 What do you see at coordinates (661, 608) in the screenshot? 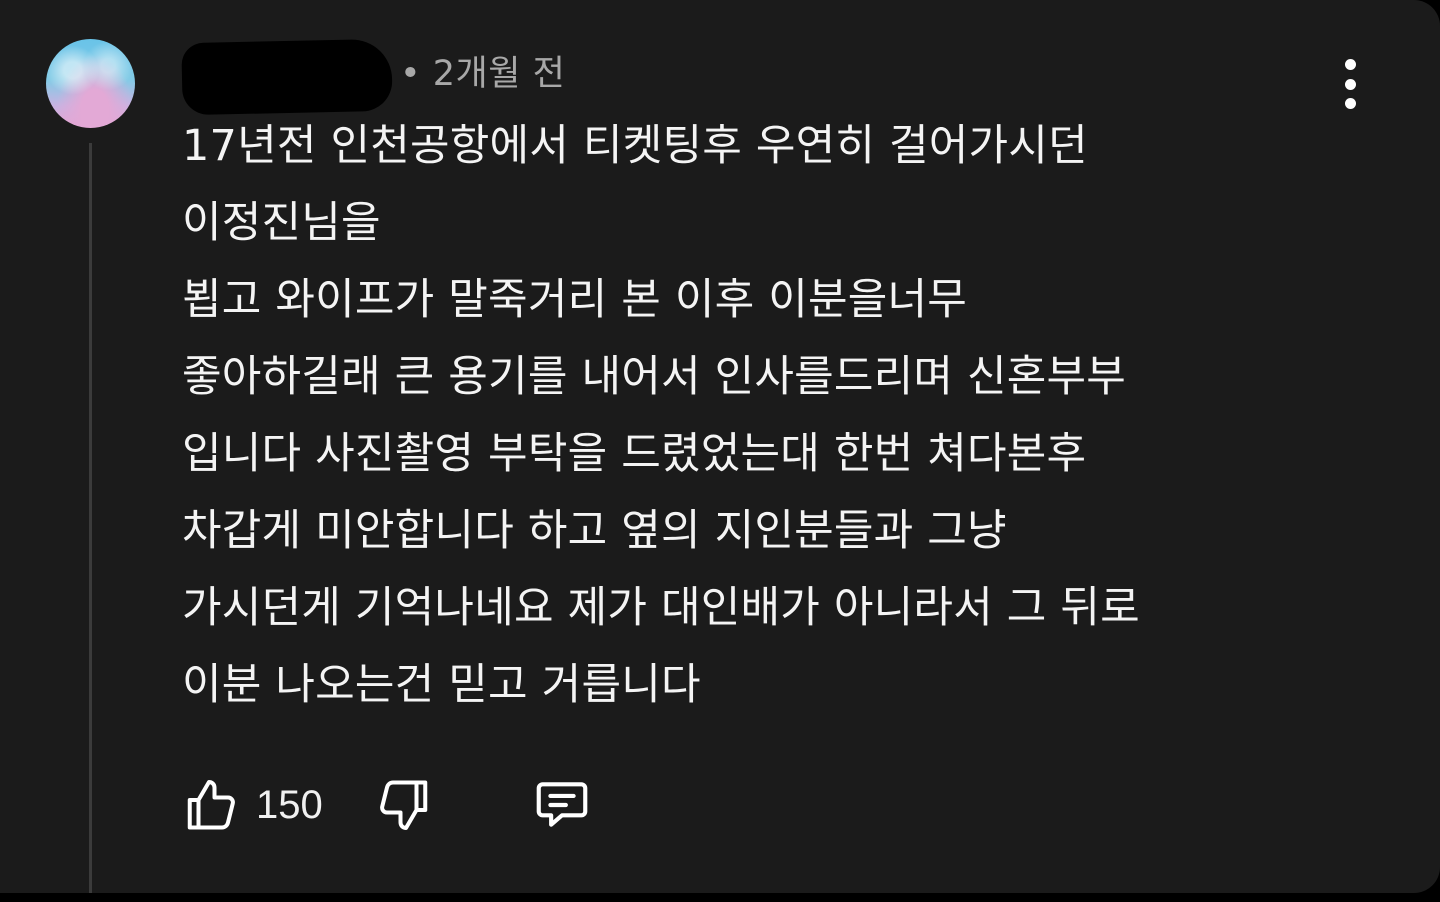
I see `comment-line: 가시던게 기억나네요 제가 대인배가 아니라서 그 뒤로` at bounding box center [661, 608].